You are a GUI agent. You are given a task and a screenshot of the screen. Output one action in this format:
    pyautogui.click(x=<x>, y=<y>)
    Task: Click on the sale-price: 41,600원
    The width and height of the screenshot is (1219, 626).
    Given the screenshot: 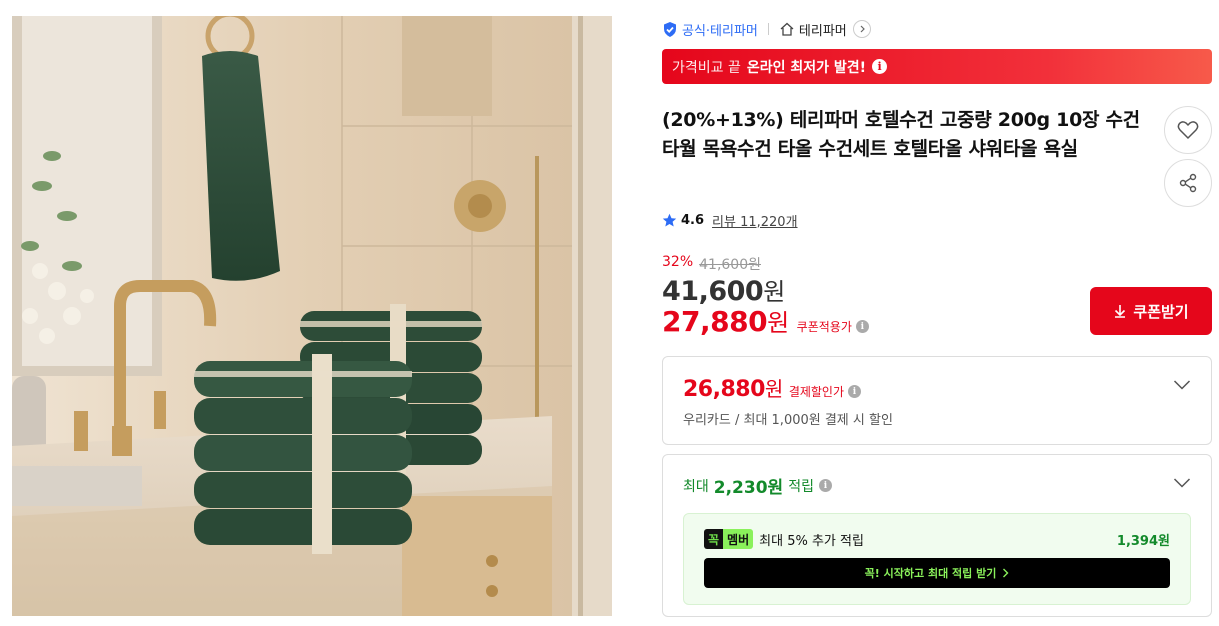 What is the action you would take?
    pyautogui.click(x=723, y=289)
    